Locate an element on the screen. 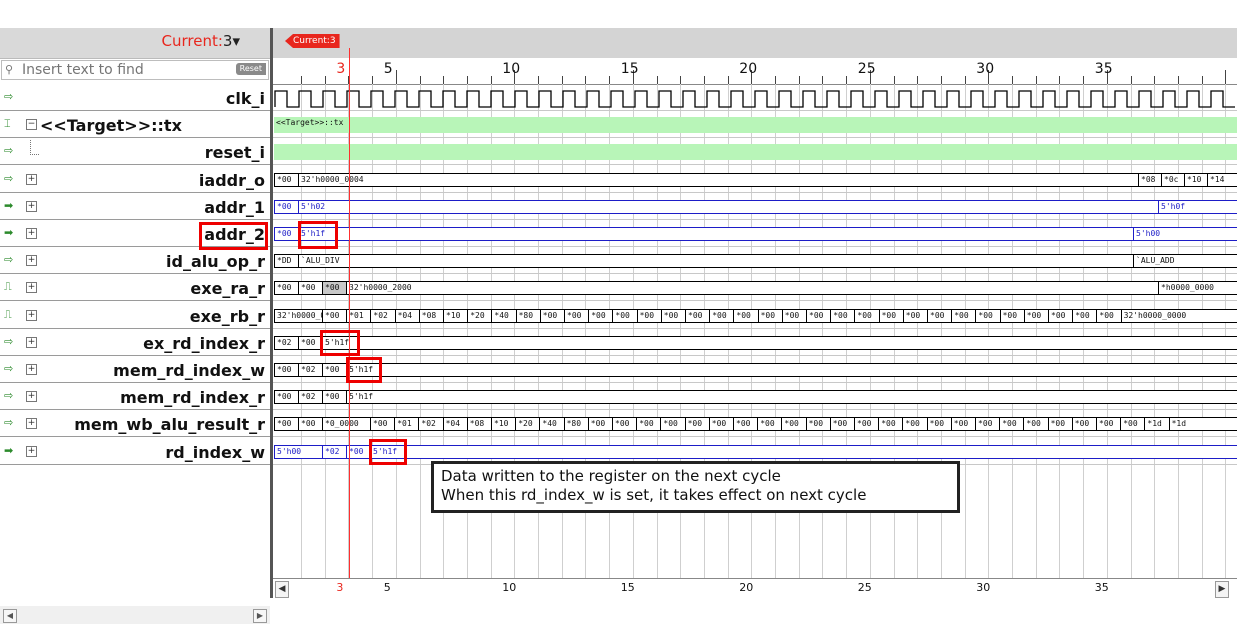 The height and width of the screenshot is (624, 1237). search-input is located at coordinates (122, 70).